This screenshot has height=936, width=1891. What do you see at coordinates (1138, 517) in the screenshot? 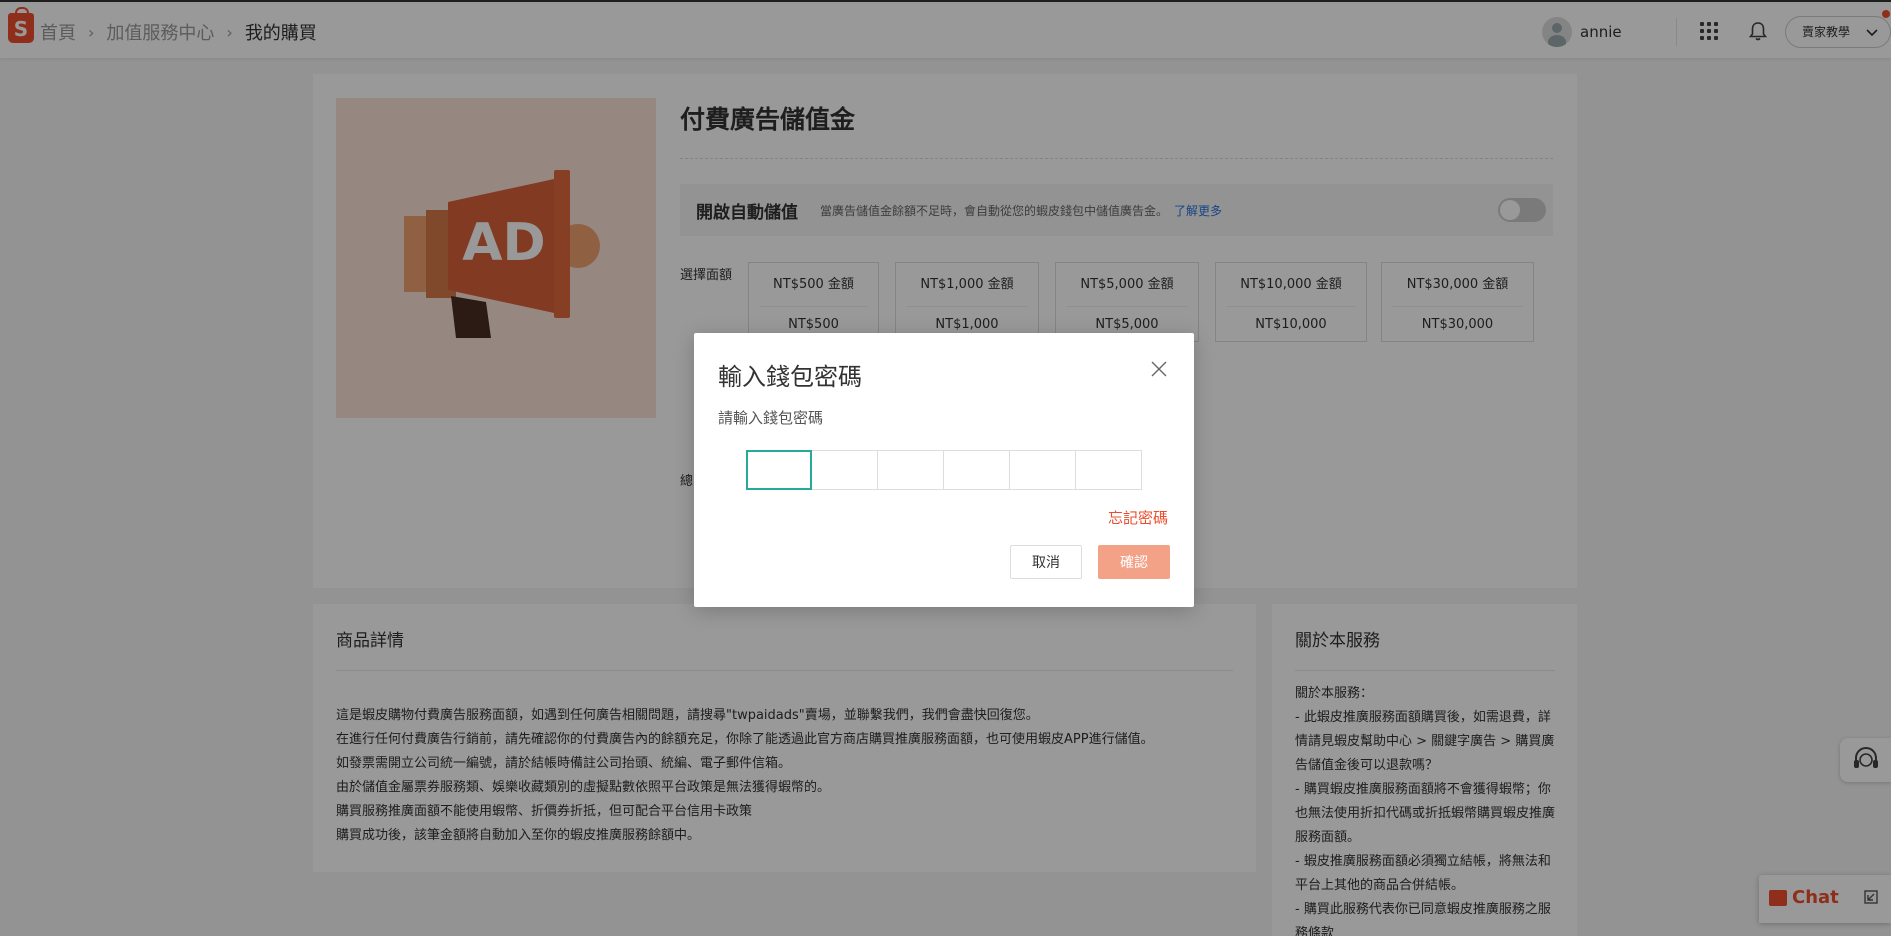
I see `forgot-password-link: 忘記密碼` at bounding box center [1138, 517].